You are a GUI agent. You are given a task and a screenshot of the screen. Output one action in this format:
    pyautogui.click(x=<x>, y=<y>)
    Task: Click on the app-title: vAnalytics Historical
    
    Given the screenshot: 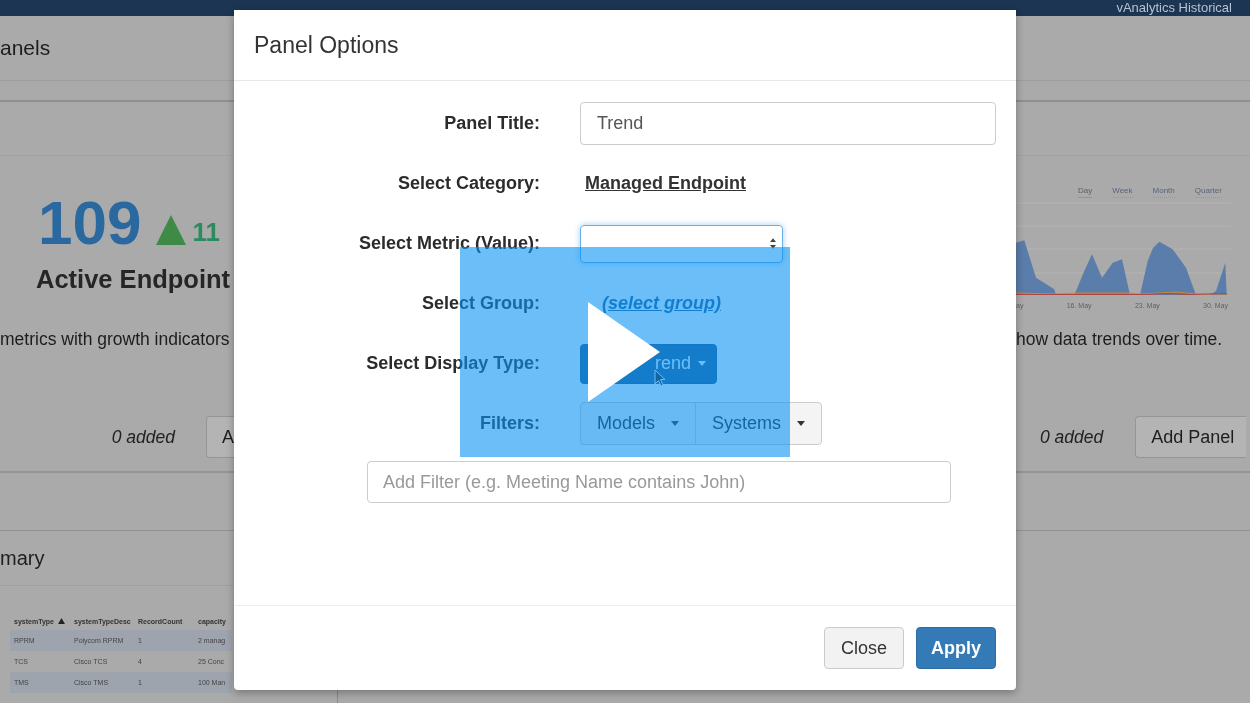 What is the action you would take?
    pyautogui.click(x=1174, y=8)
    